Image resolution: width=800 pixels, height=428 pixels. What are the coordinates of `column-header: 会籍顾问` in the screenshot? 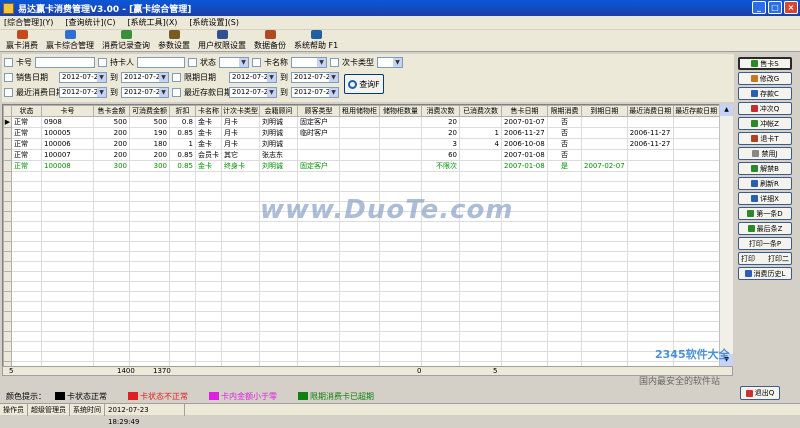 It's located at (278, 111).